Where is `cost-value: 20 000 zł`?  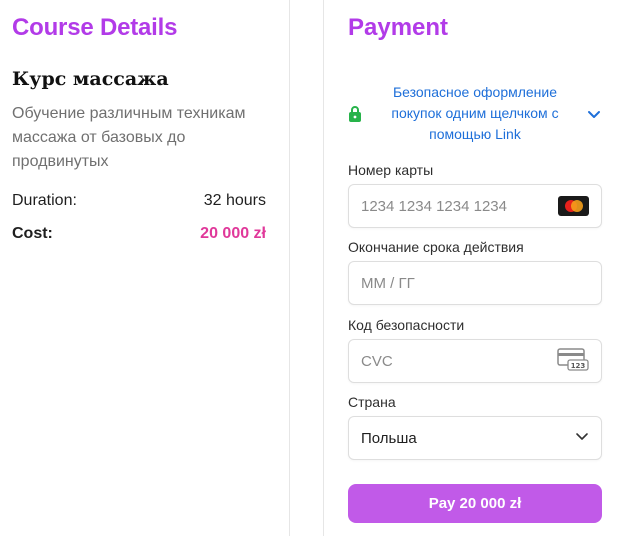 cost-value: 20 000 zł is located at coordinates (233, 233).